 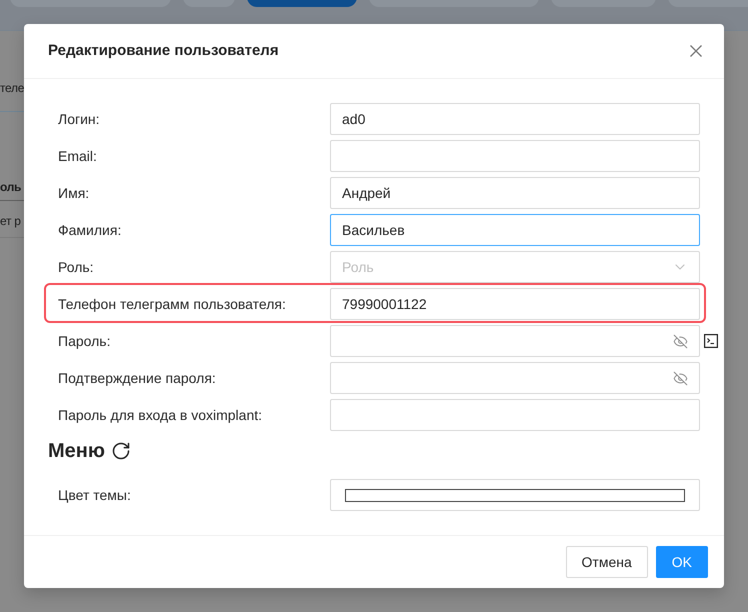 I want to click on field-label: Пароль для входа в voximplant:, so click(x=160, y=415).